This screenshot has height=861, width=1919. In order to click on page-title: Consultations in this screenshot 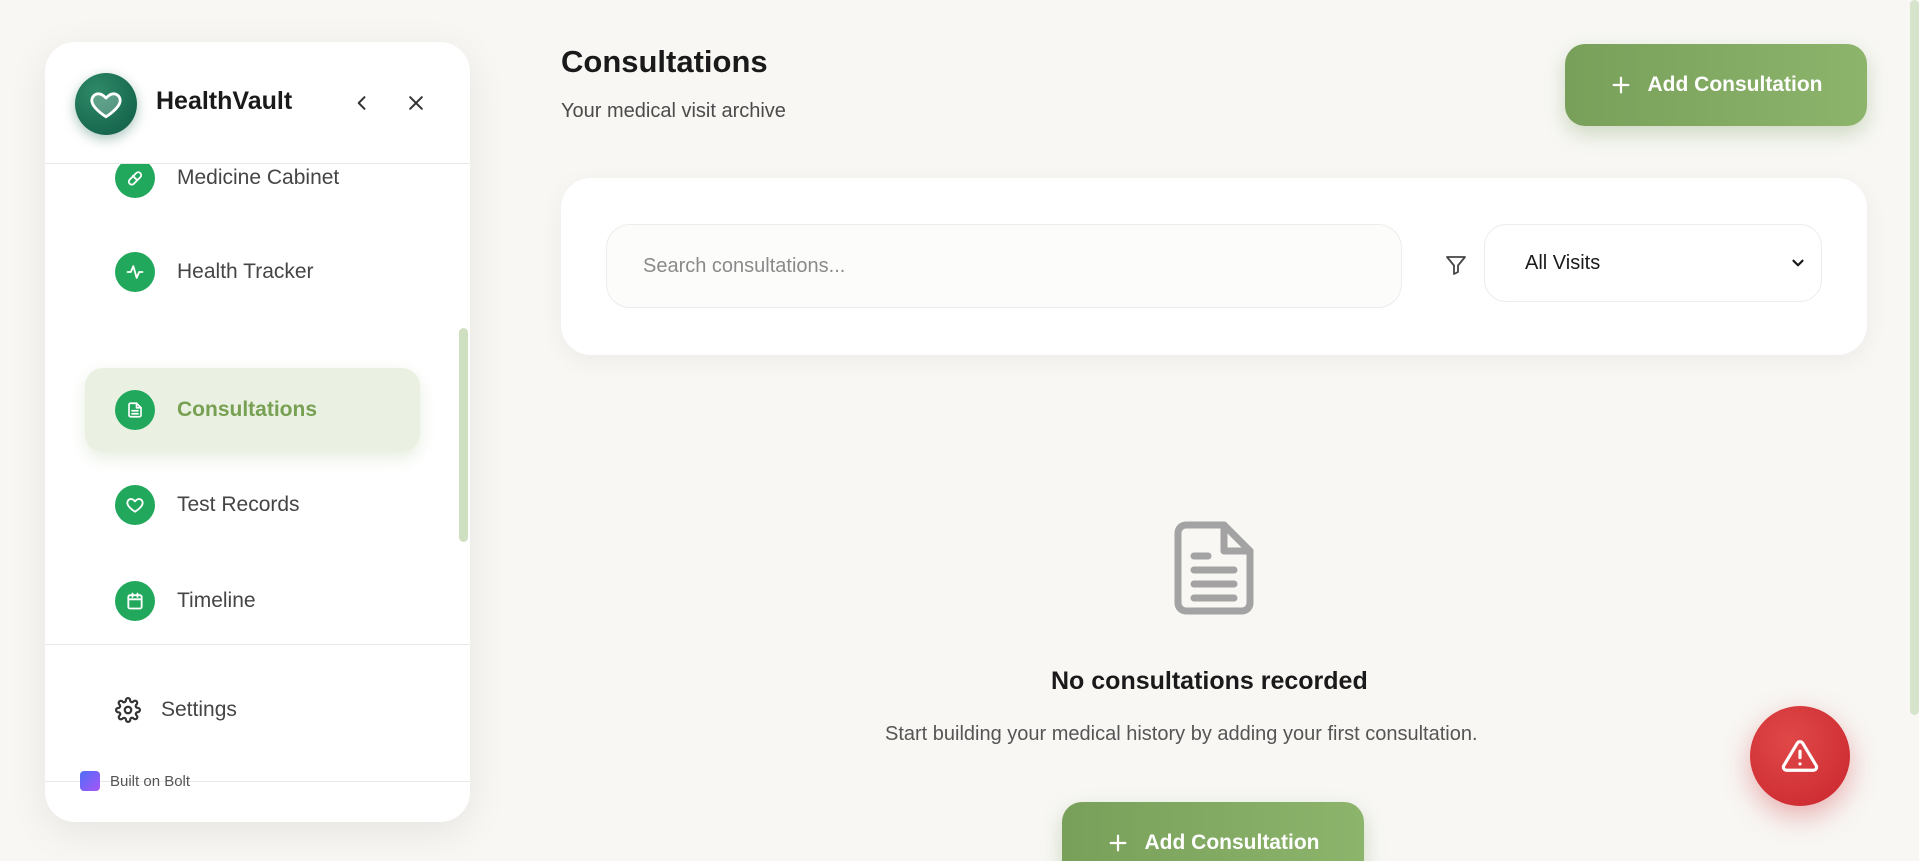, I will do `click(664, 61)`.